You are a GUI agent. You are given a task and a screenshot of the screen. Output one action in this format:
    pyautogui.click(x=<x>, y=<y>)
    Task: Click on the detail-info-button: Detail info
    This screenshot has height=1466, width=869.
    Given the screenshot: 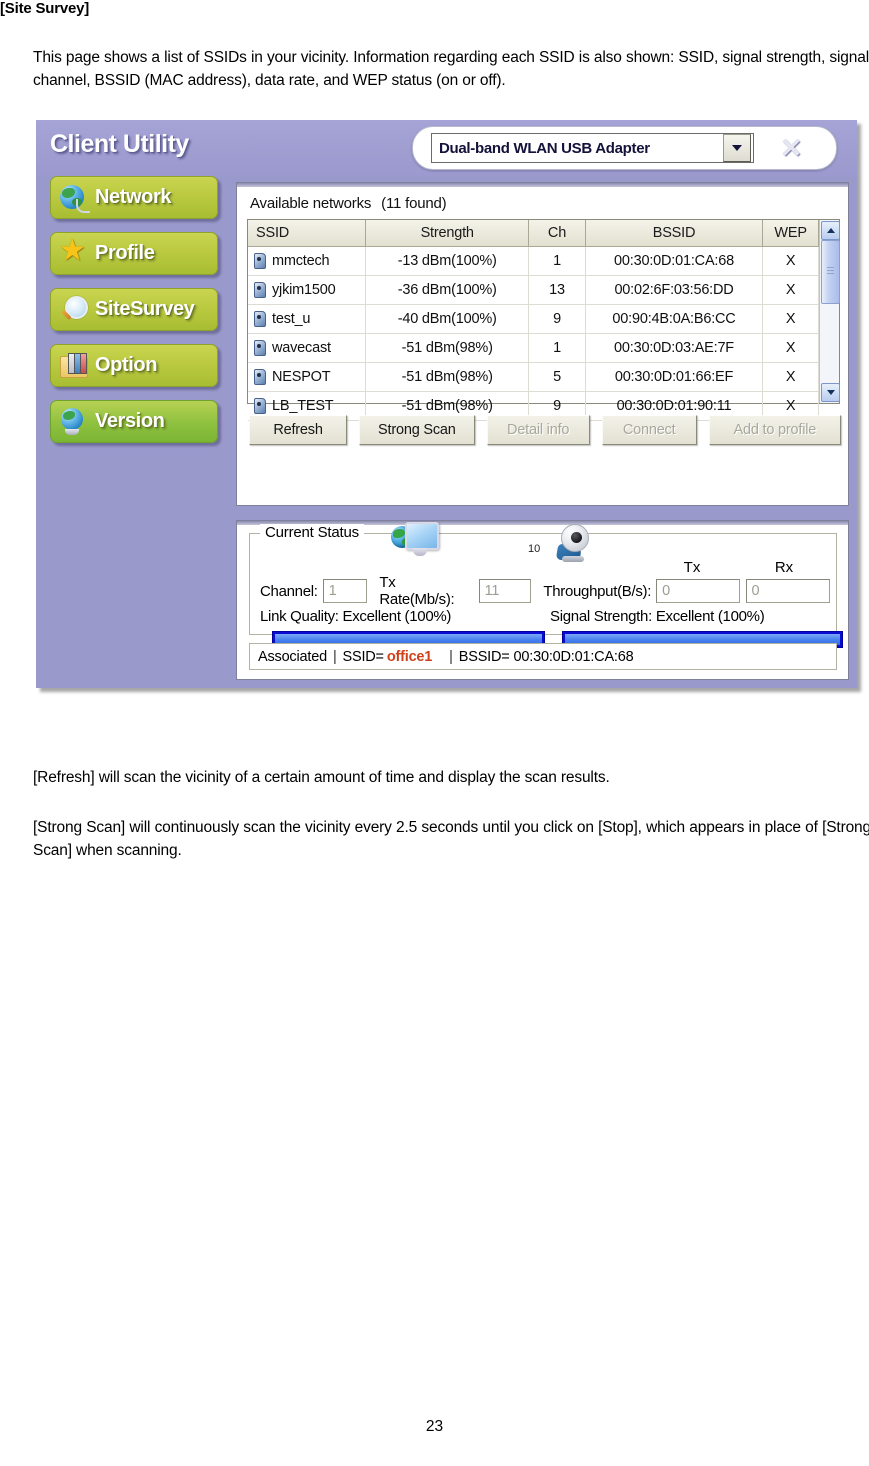 What is the action you would take?
    pyautogui.click(x=538, y=430)
    